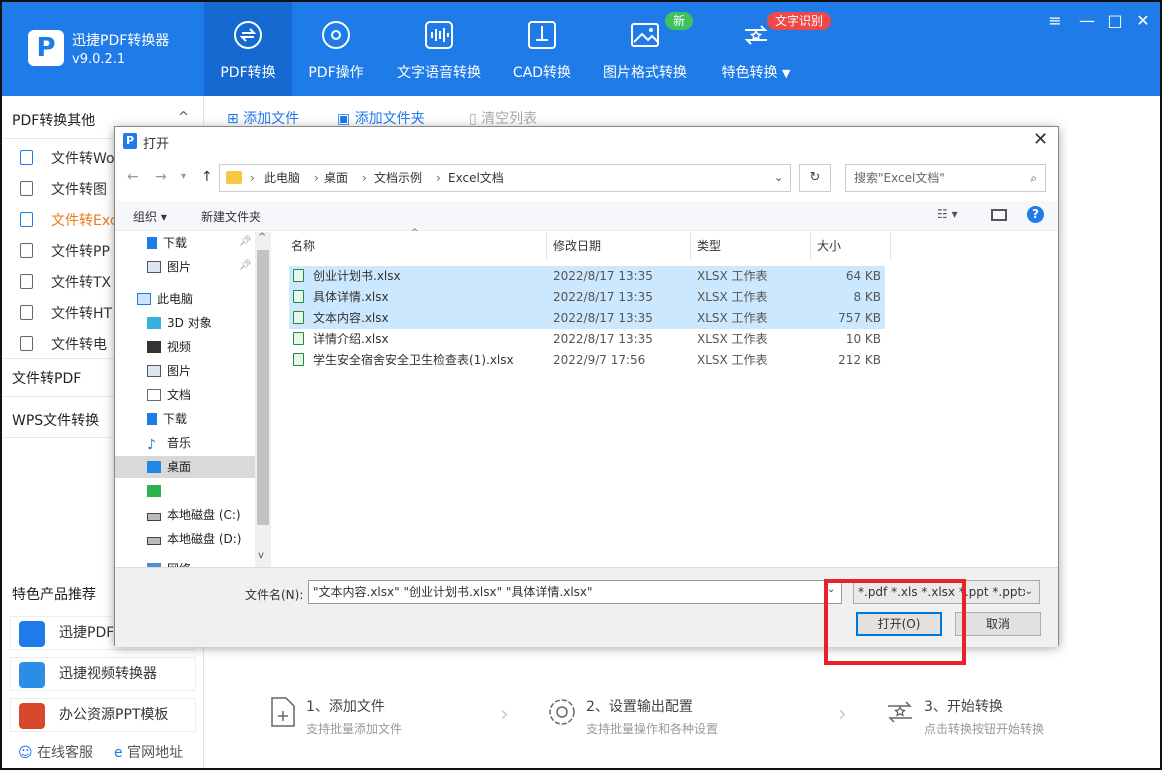 The image size is (1162, 770). Describe the element at coordinates (752, 246) in the screenshot. I see `column-header-type: 类型` at that location.